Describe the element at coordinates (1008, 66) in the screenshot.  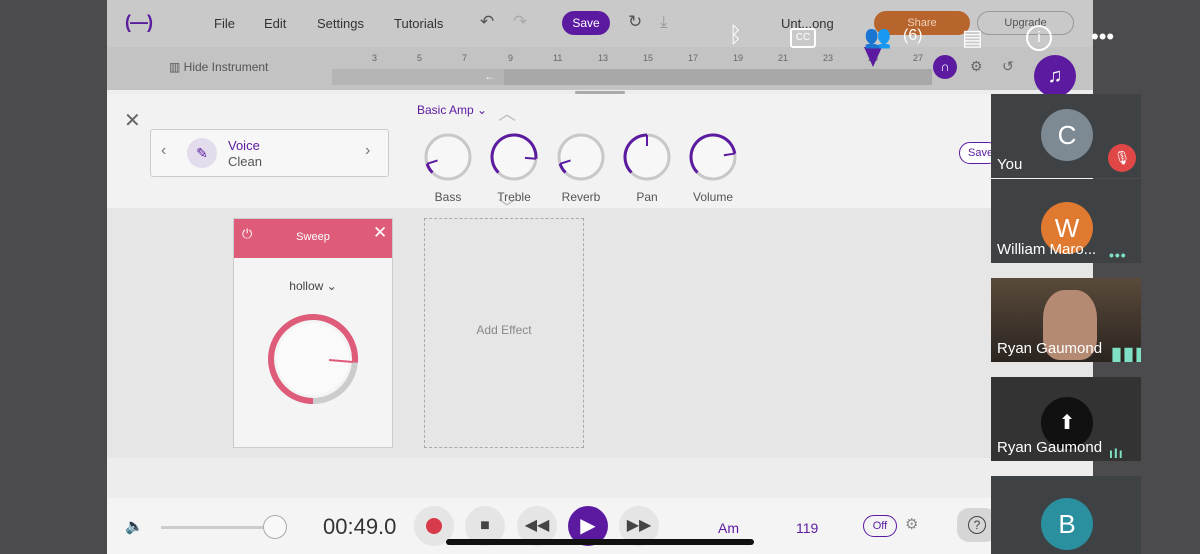
I see `loop-icon: ↺` at that location.